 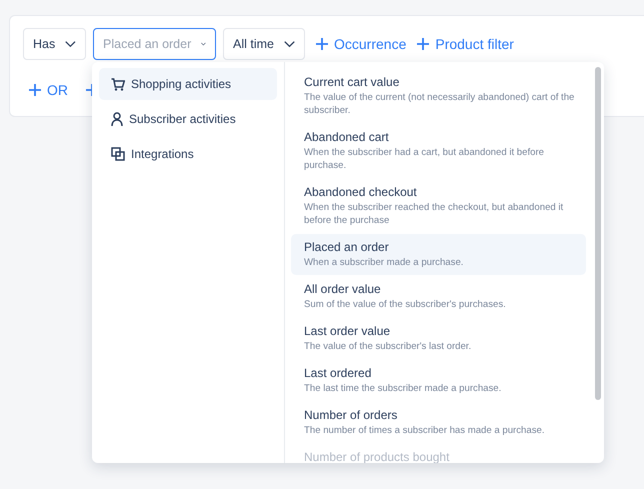 I want to click on event-description: The value of the current (not necessarily abandoned) cart of the subscriber., so click(x=440, y=104).